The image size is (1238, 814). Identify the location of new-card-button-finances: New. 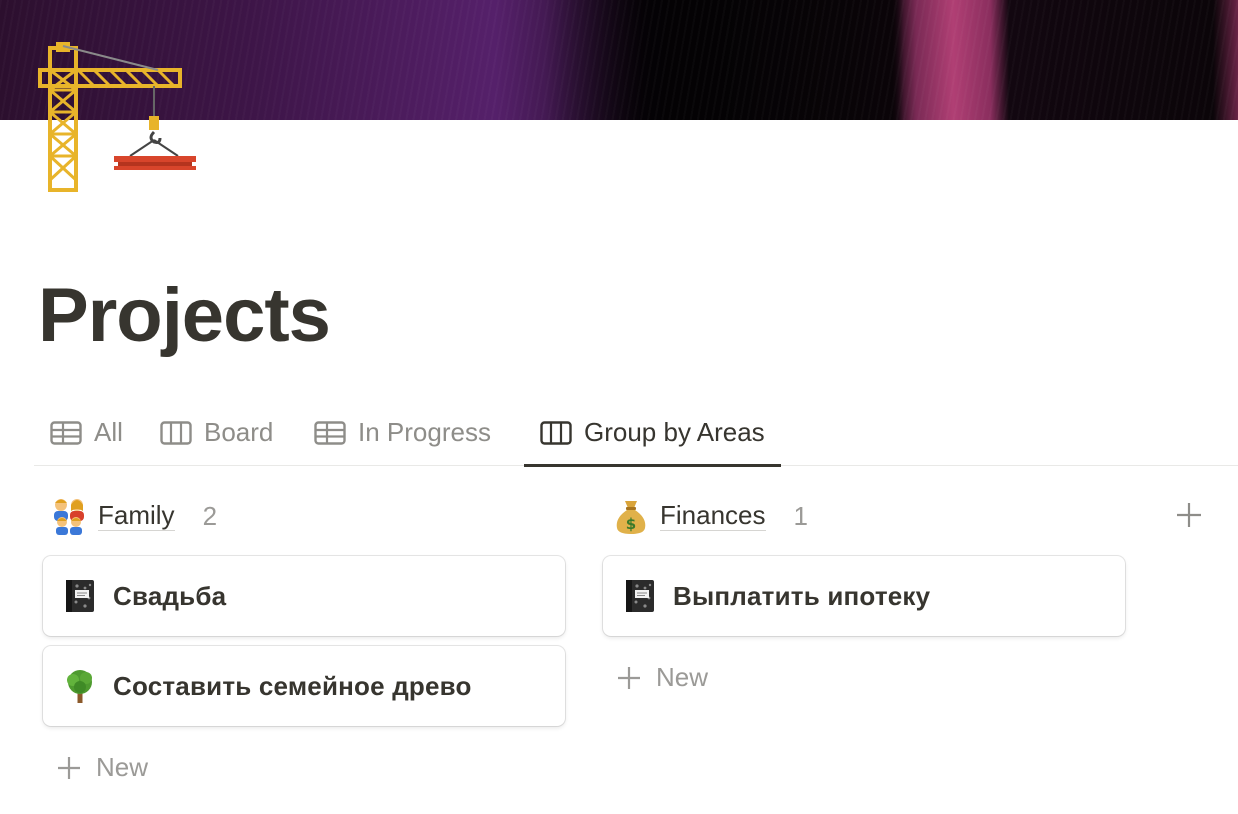
(662, 677).